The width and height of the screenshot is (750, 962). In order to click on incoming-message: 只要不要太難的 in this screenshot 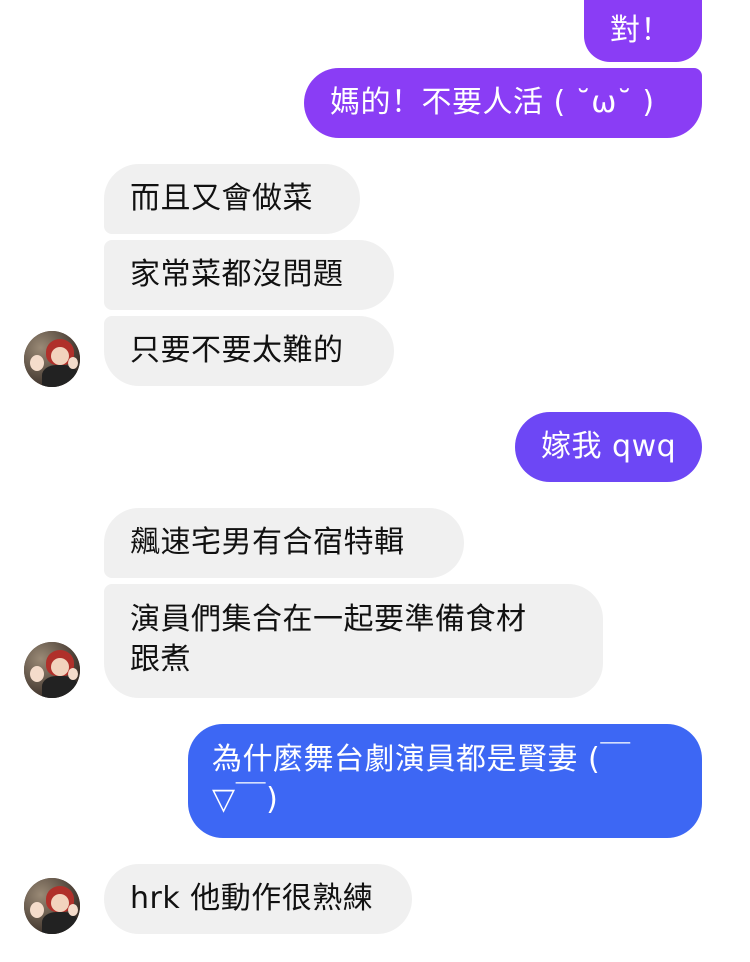, I will do `click(249, 351)`.